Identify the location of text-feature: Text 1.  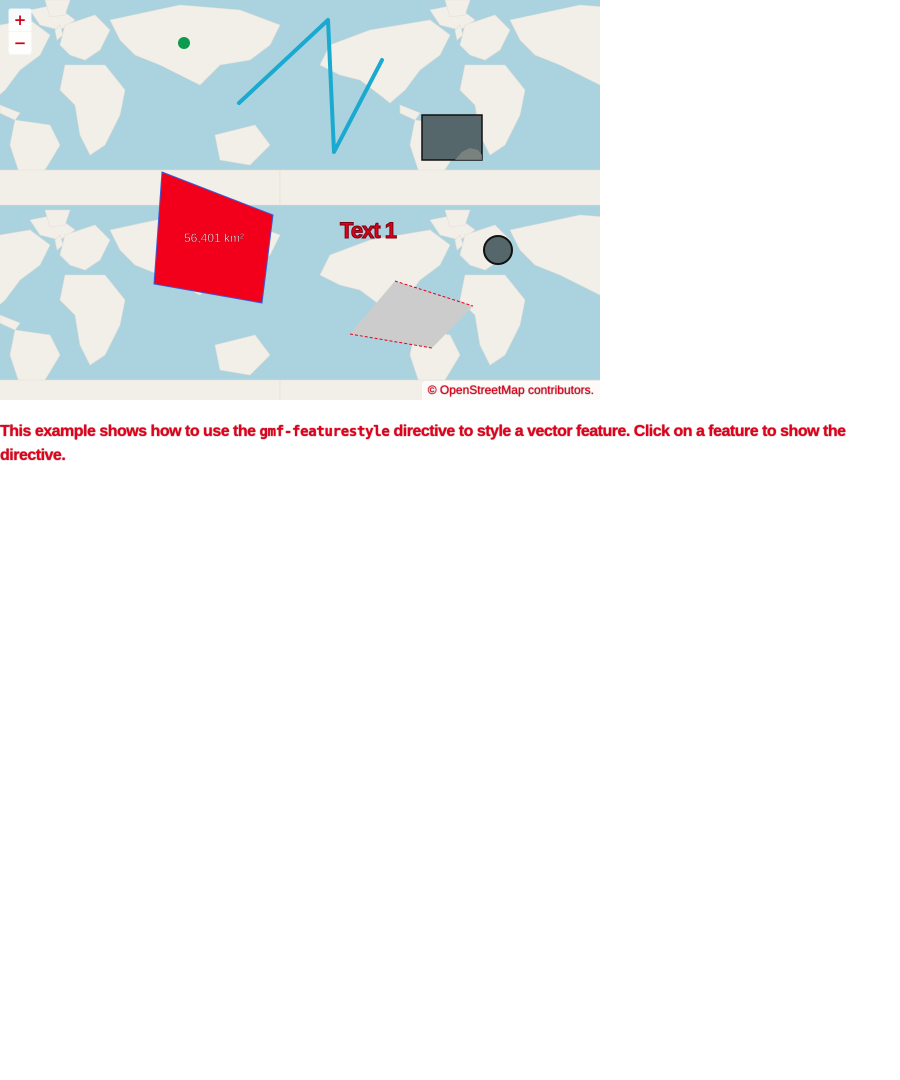
(369, 231).